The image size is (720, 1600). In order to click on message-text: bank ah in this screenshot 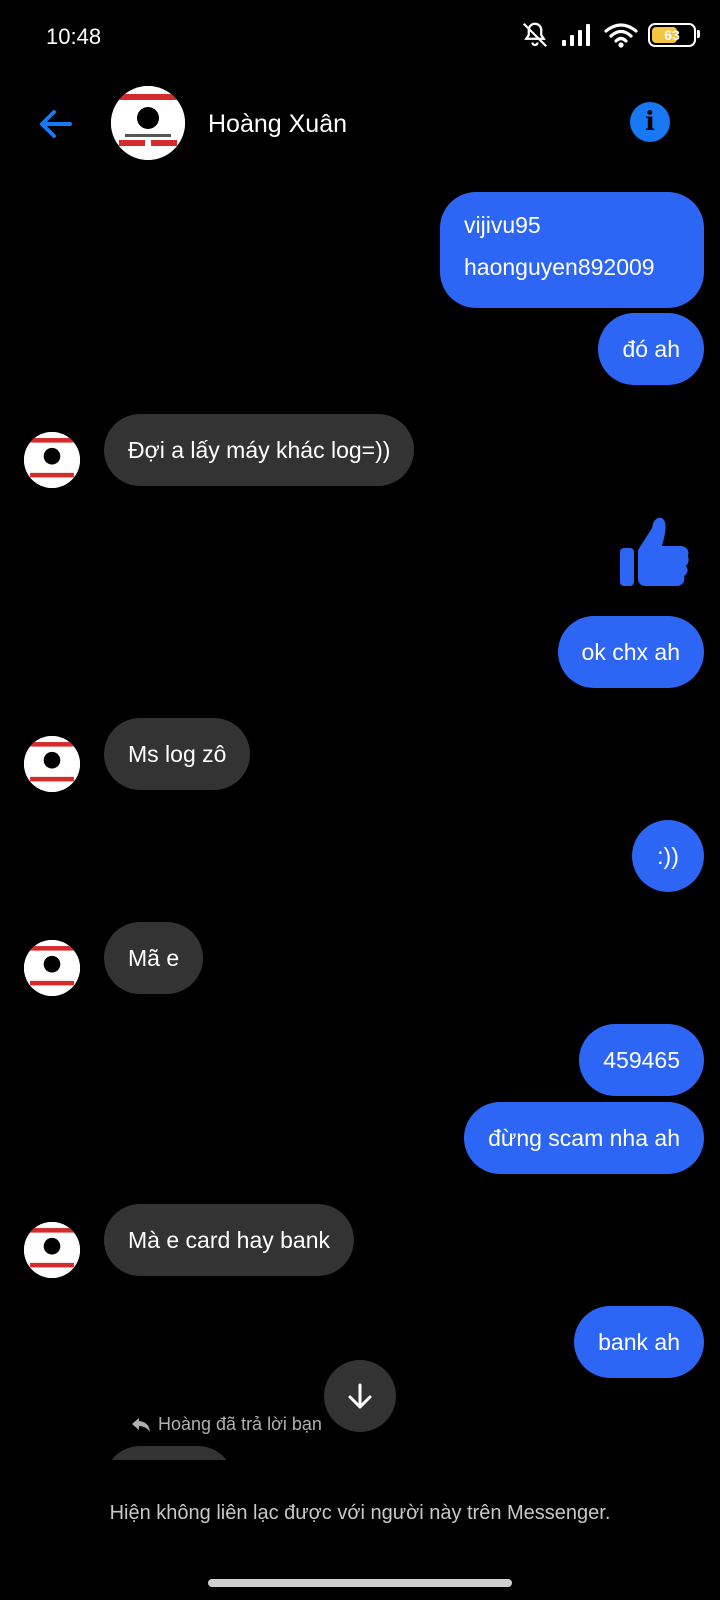, I will do `click(639, 1342)`.